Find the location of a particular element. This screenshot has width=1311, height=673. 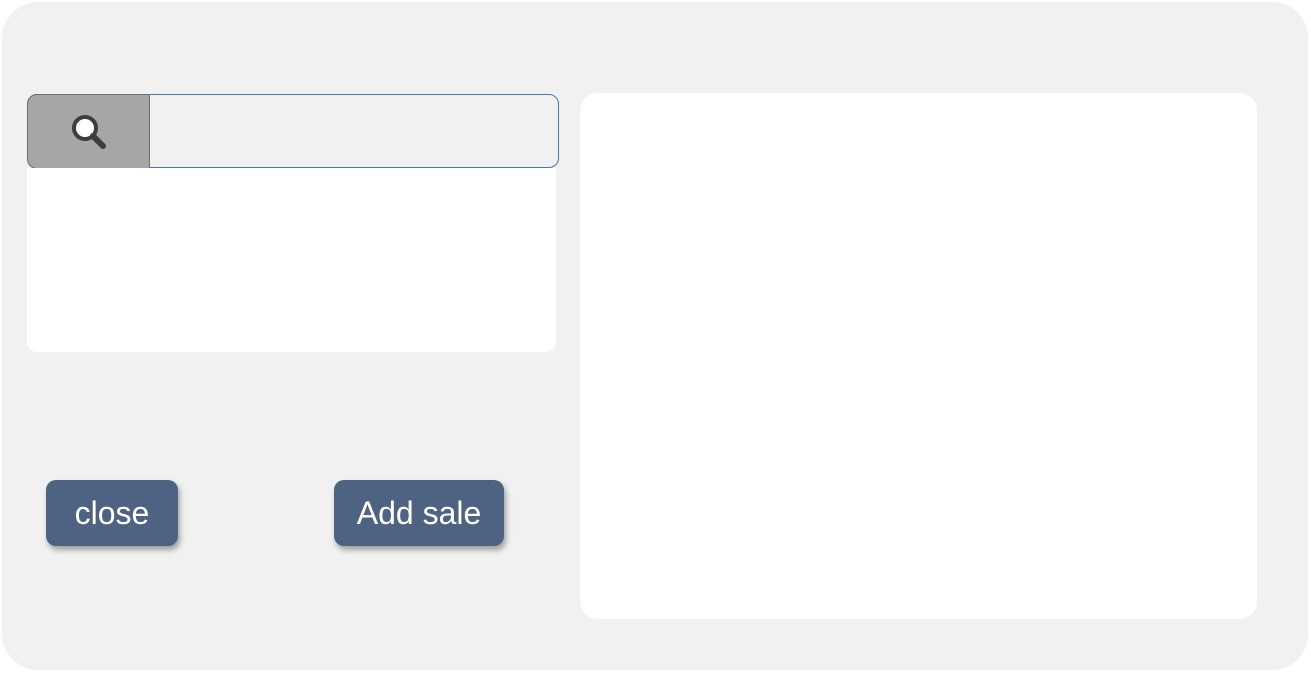

close-button: close is located at coordinates (112, 513).